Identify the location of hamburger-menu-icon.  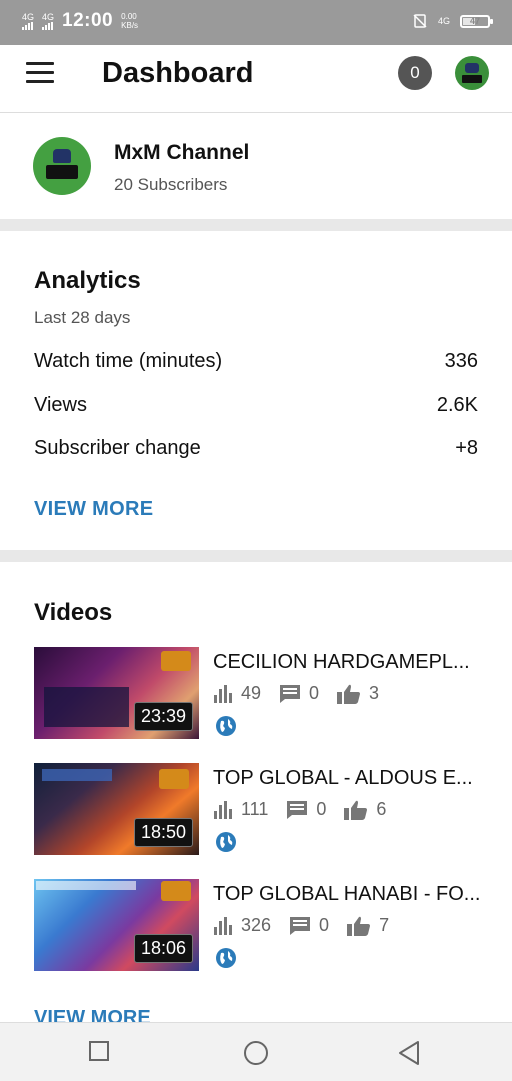
(40, 73).